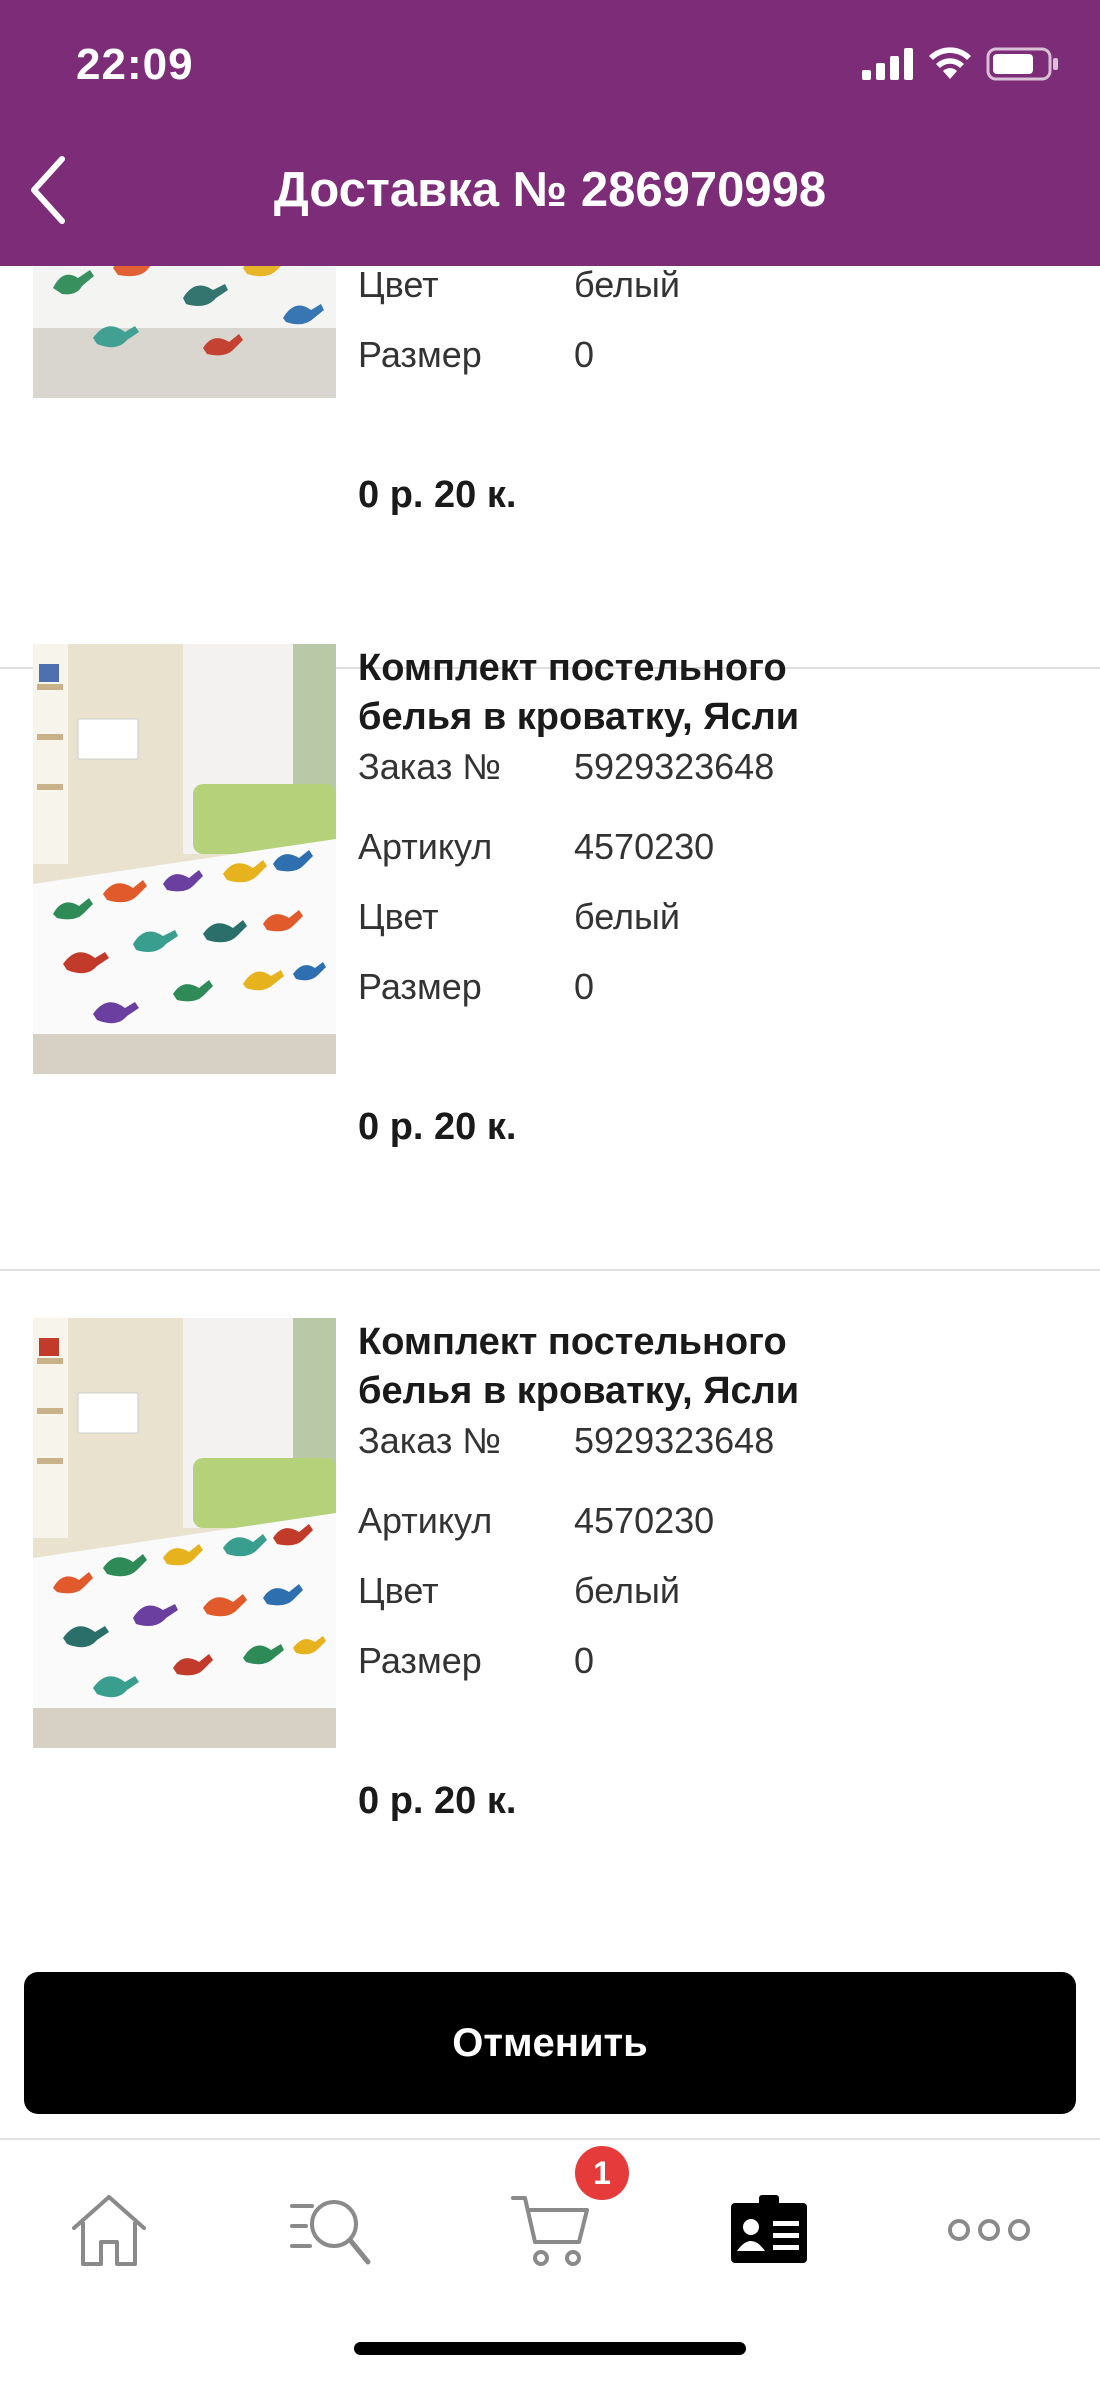 This screenshot has width=1100, height=2382. I want to click on home-indicator, so click(550, 2348).